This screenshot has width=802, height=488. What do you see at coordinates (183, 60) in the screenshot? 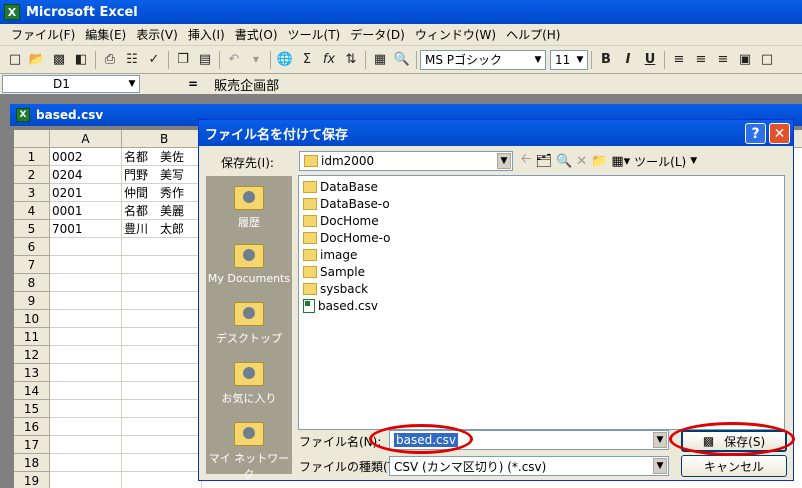
I see `copy-icon: ❐` at bounding box center [183, 60].